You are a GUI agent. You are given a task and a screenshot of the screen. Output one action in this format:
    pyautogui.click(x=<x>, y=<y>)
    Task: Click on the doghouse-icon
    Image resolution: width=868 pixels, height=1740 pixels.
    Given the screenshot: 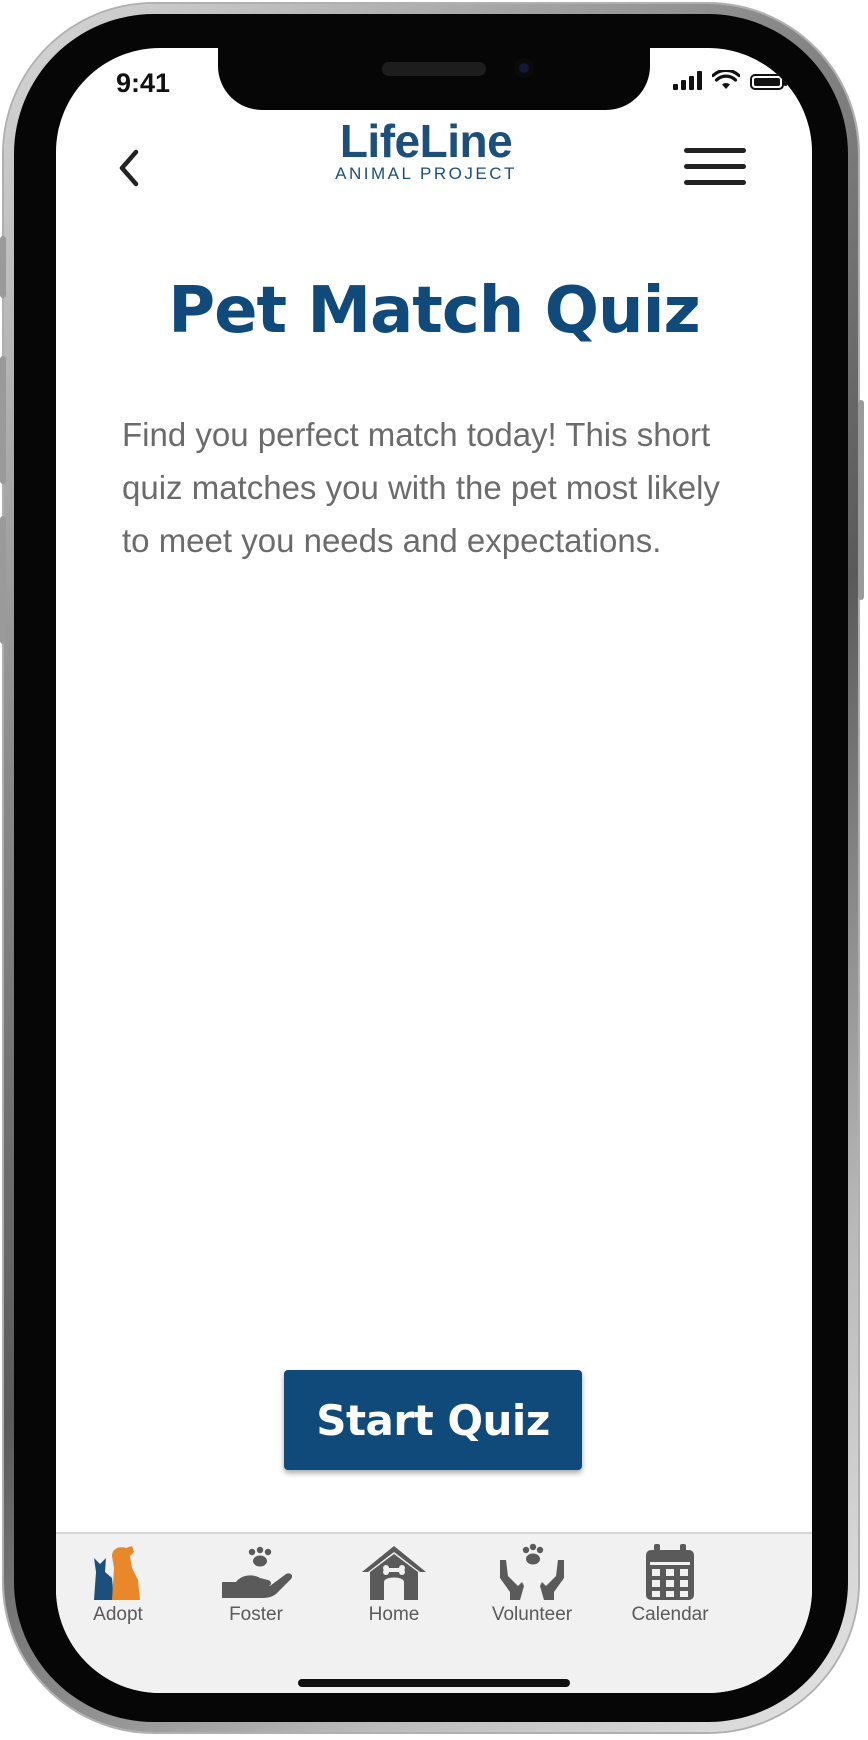 What is the action you would take?
    pyautogui.click(x=394, y=1573)
    